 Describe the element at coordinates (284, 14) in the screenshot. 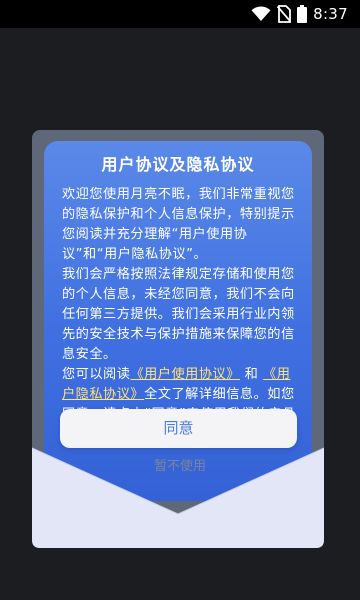

I see `no-sim-icon` at that location.